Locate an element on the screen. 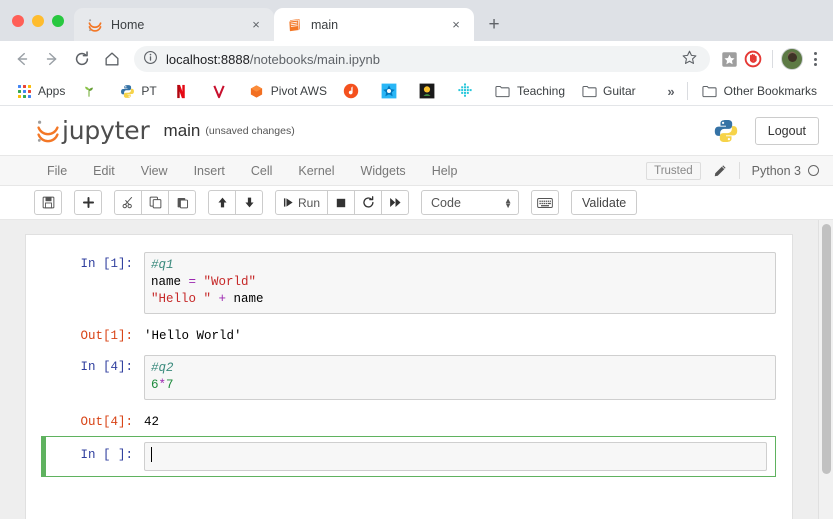  forward-button is located at coordinates (52, 59).